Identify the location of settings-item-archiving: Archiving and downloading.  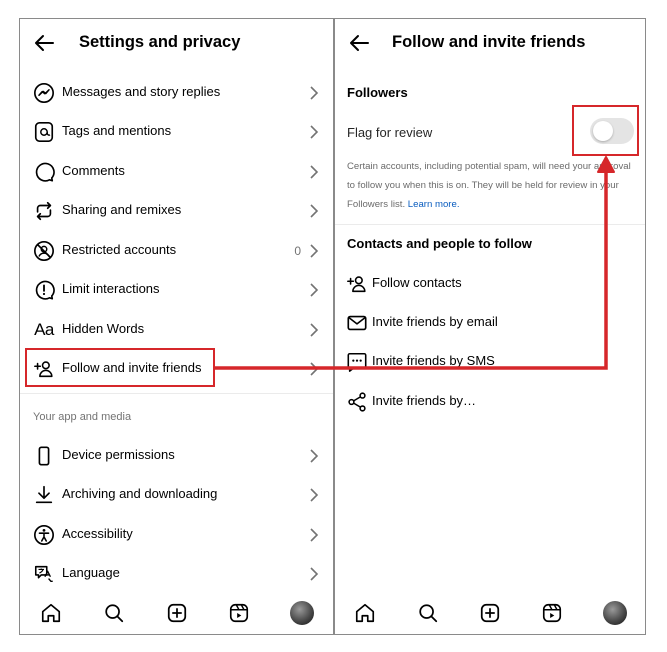
(176, 494).